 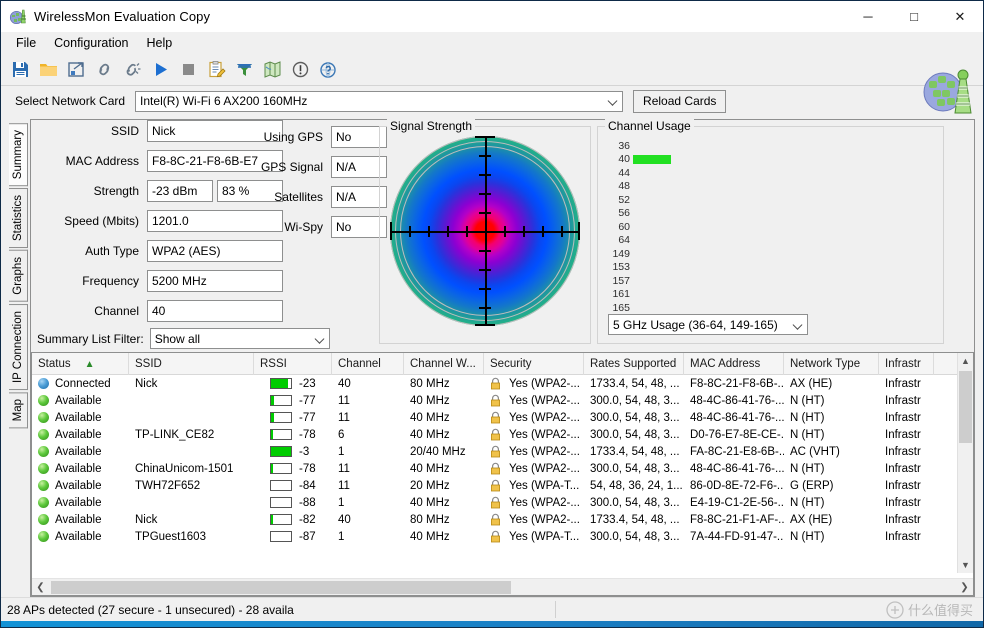 I want to click on using-gps-label: Using GPS, so click(x=293, y=137).